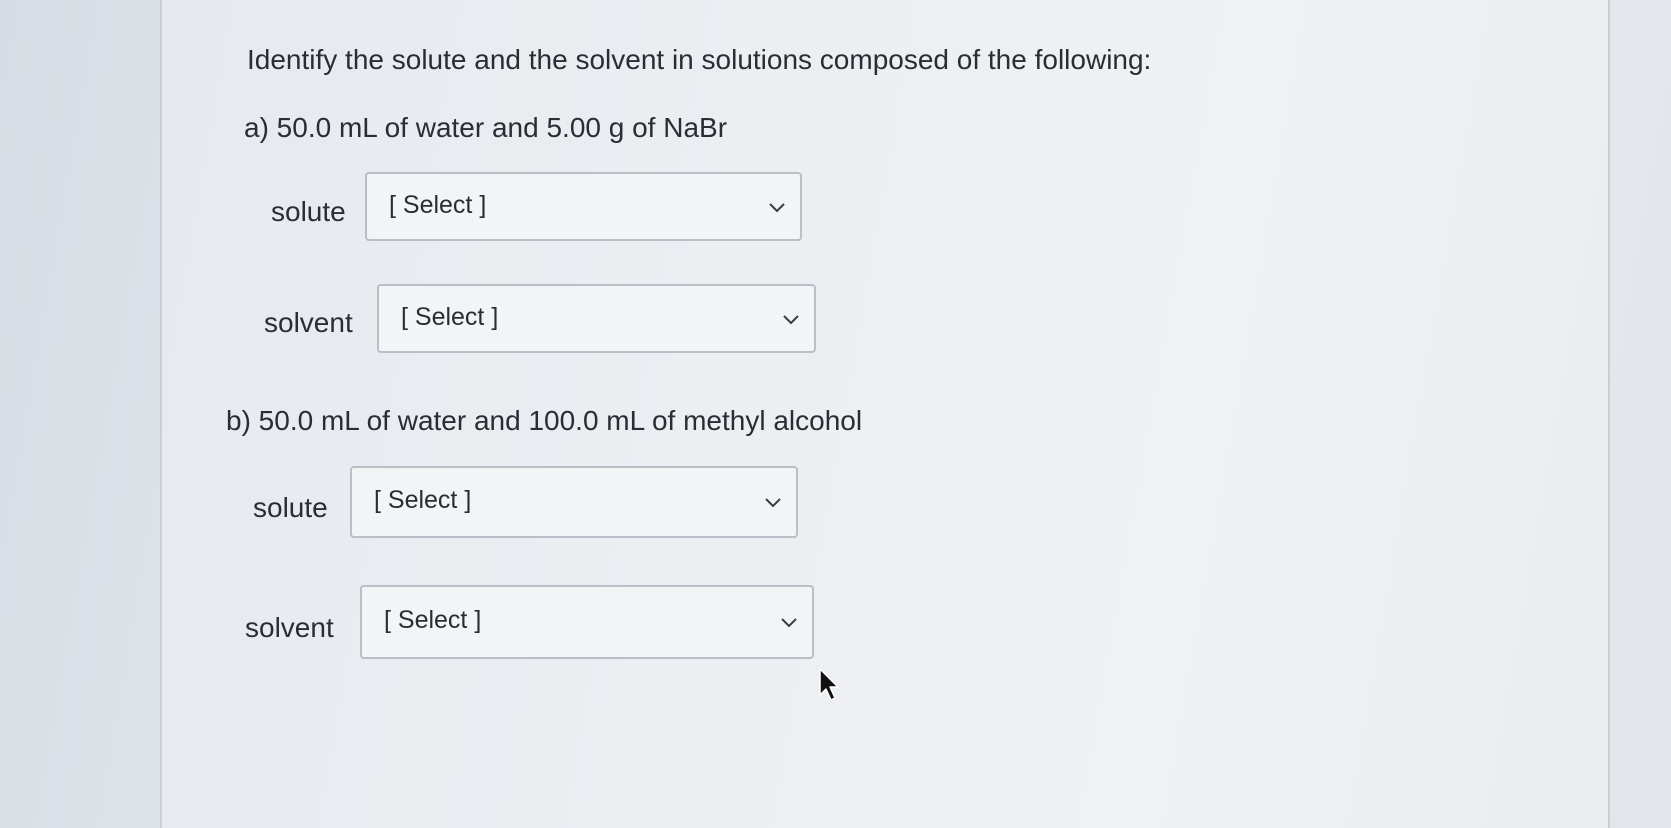 Image resolution: width=1671 pixels, height=828 pixels. I want to click on part-a-label: a) 50.0 mL of water and 5.00 g of NaBr, so click(486, 127).